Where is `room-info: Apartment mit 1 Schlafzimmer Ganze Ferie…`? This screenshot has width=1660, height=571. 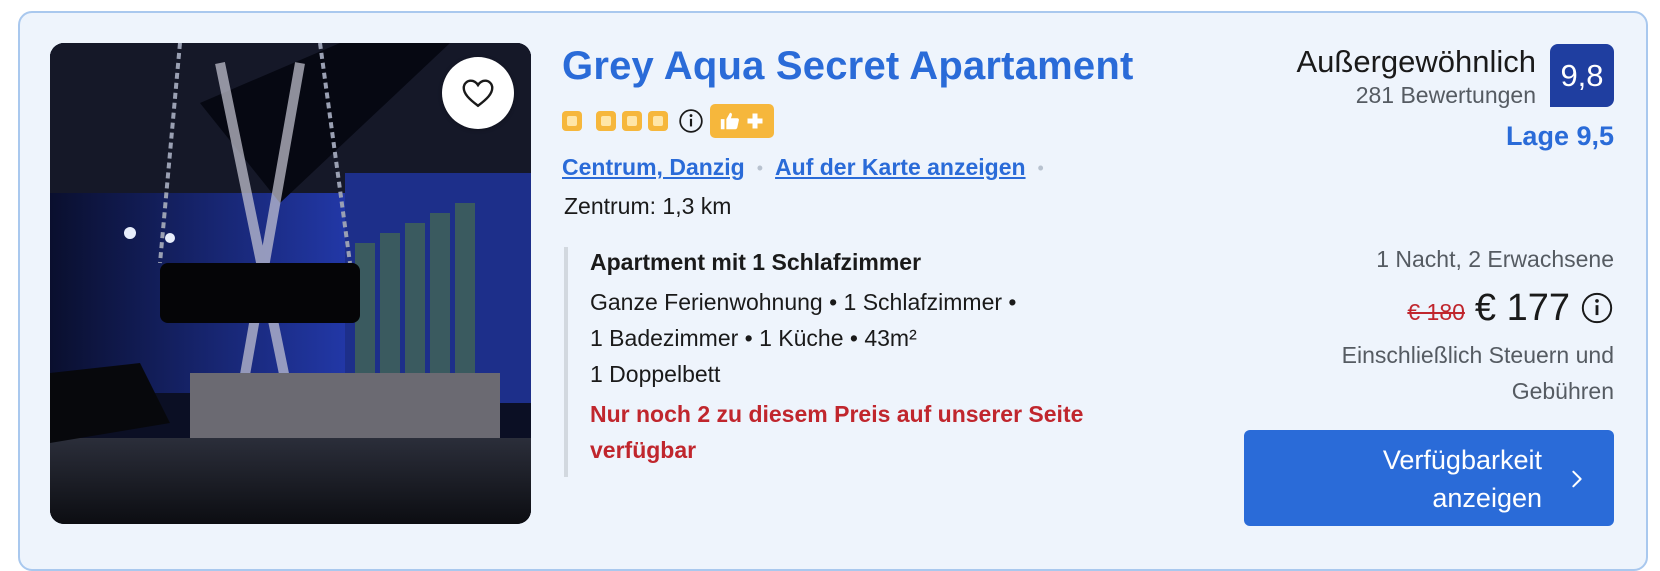
room-info: Apartment mit 1 Schlafzimmer Ganze Ferie… is located at coordinates (864, 362).